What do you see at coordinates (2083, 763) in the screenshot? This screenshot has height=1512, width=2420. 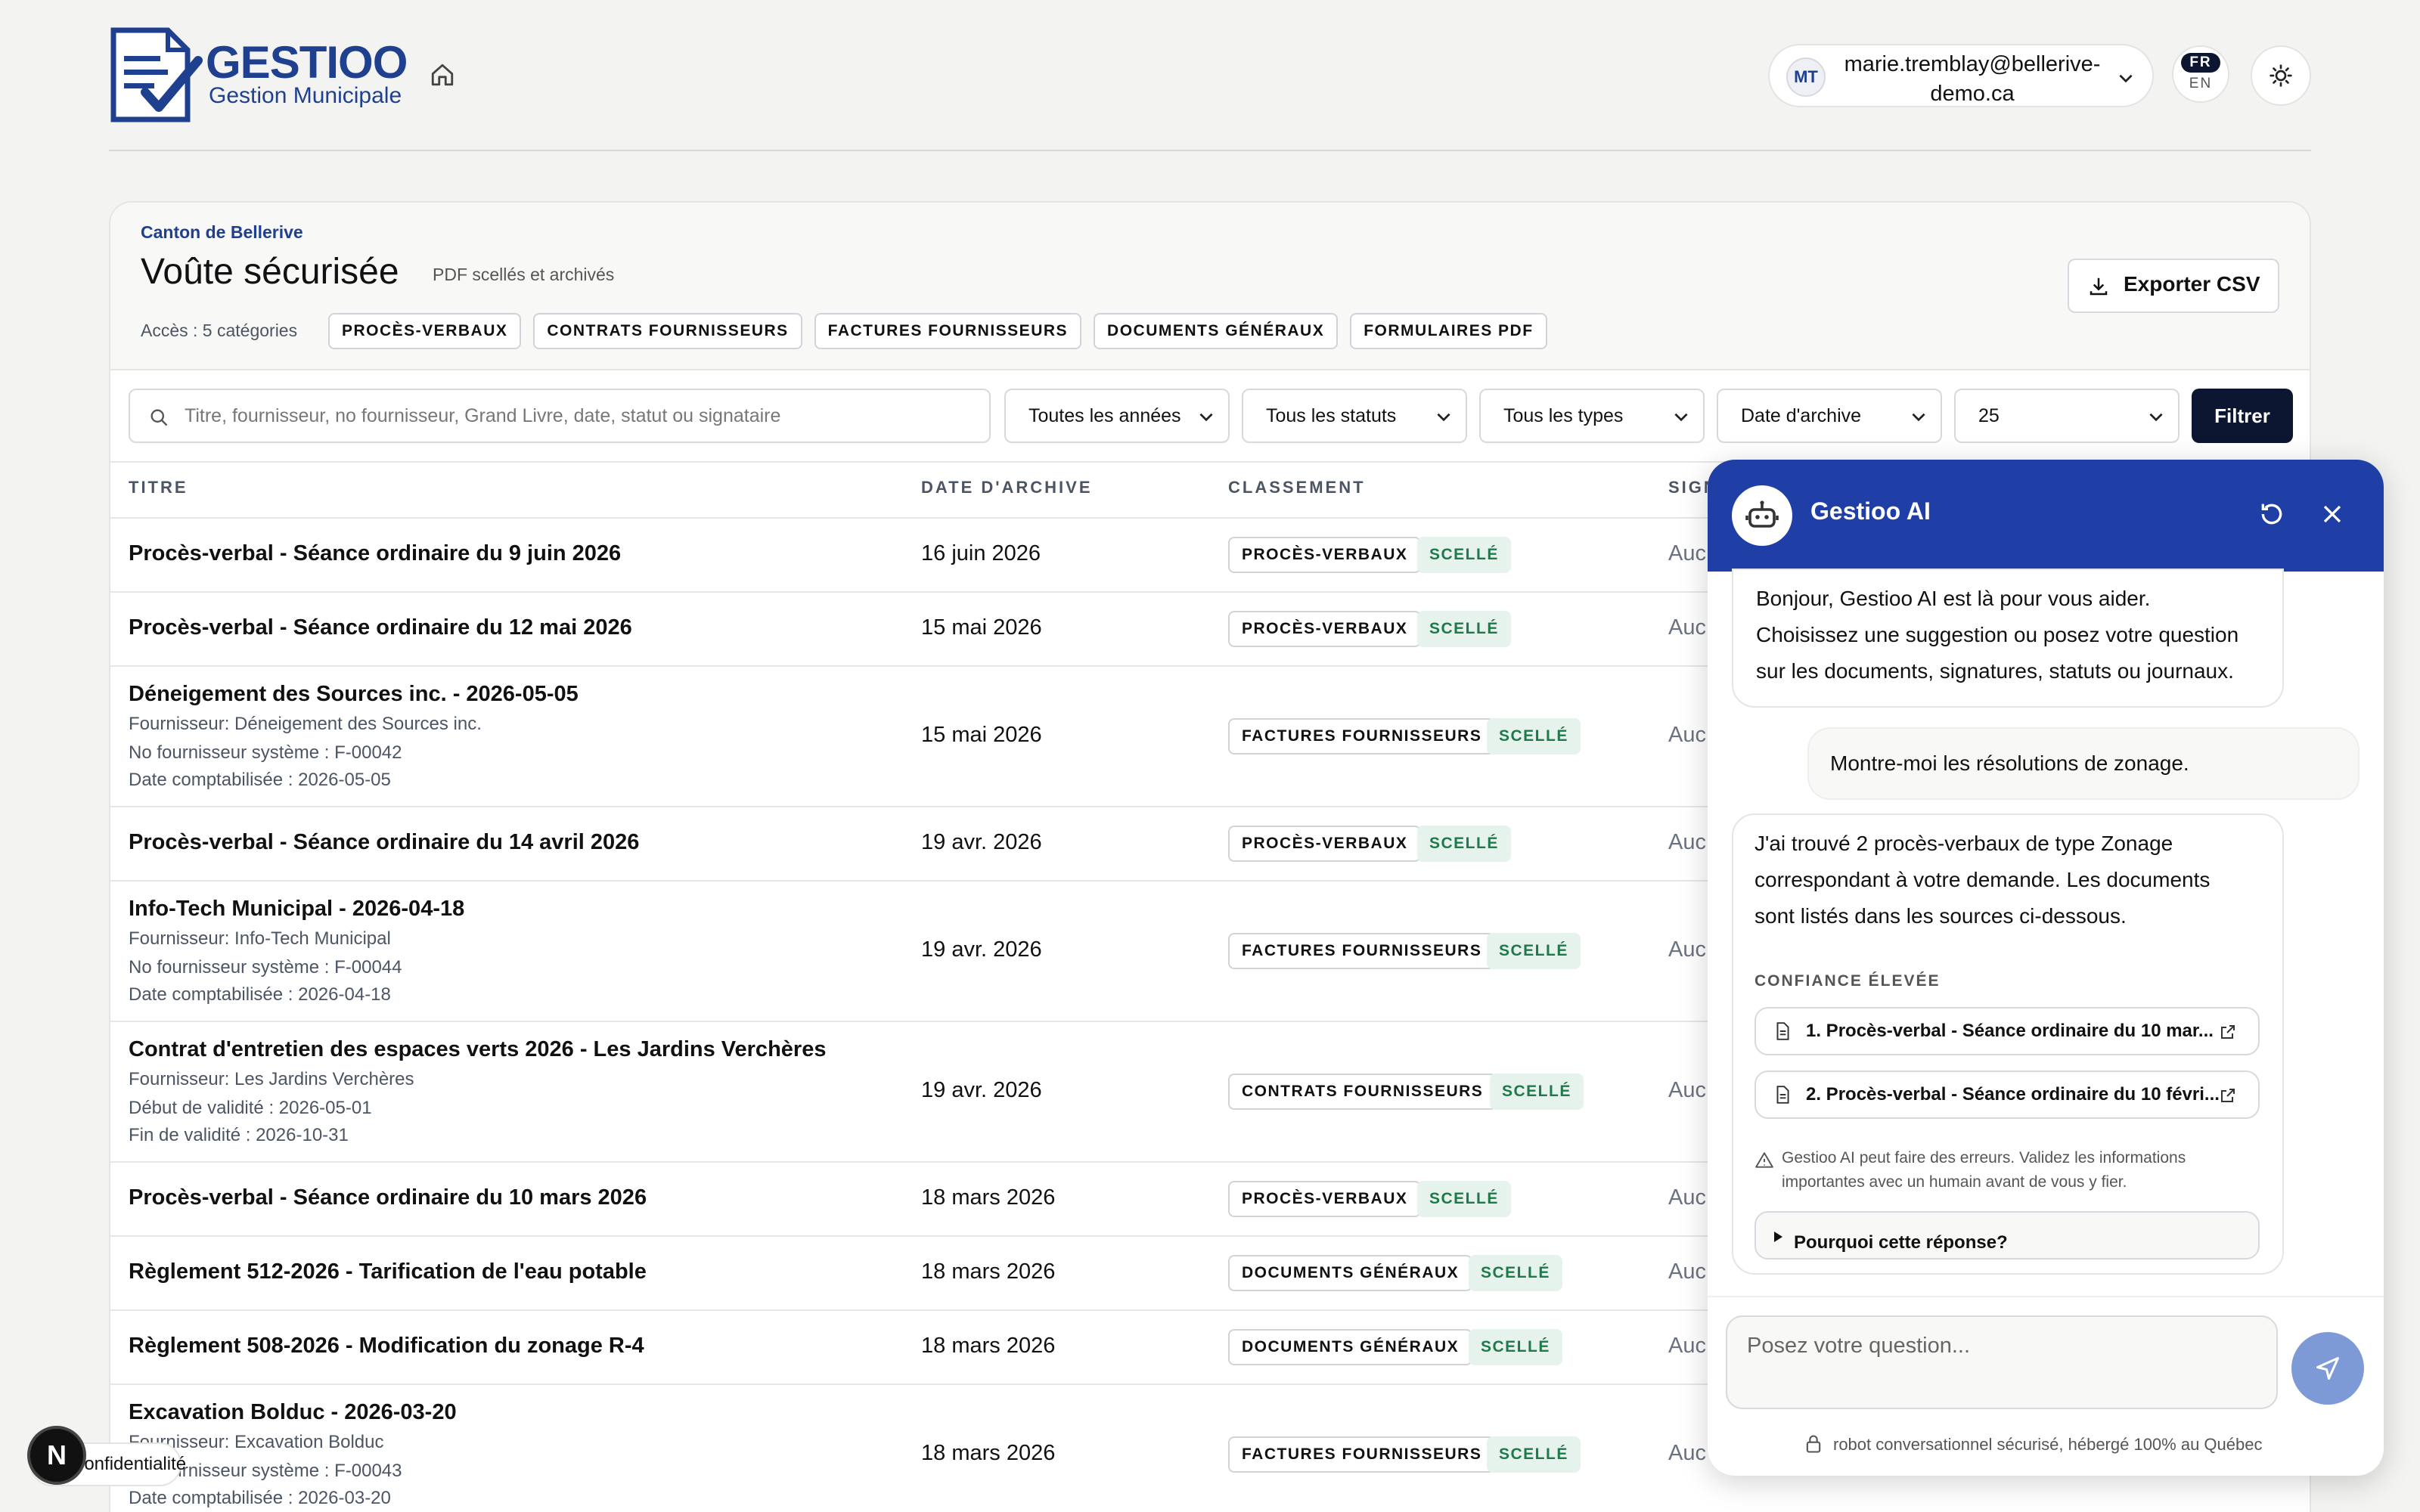 I see `user-message: Montre-moi les résolutions de zonage.` at bounding box center [2083, 763].